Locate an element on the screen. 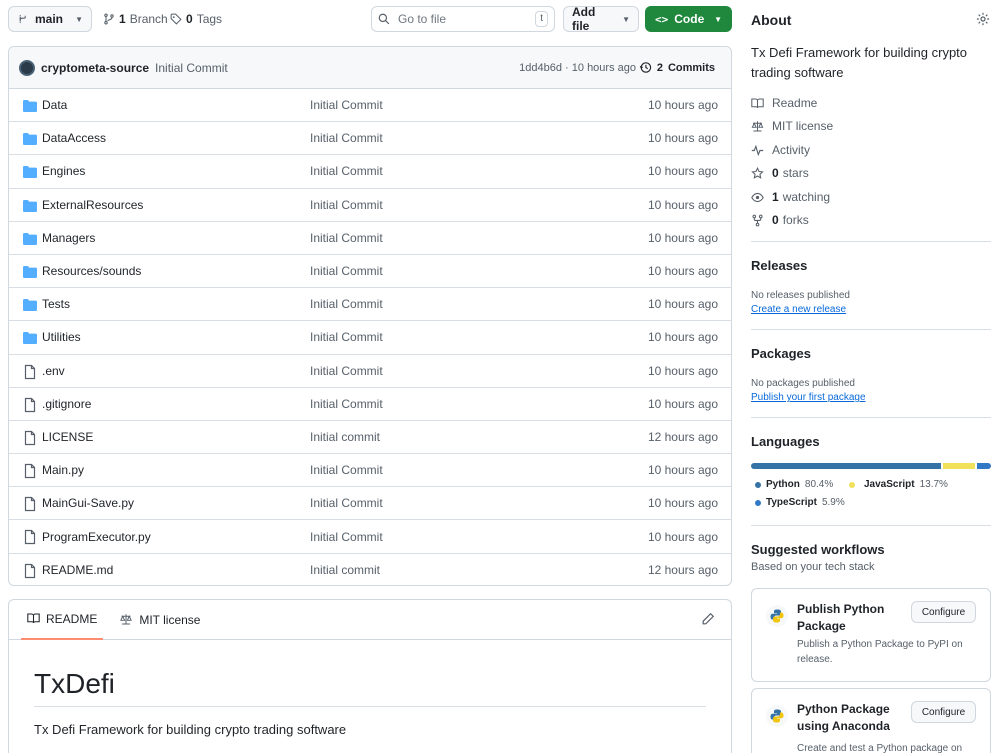  file-name: Data is located at coordinates (54, 105).